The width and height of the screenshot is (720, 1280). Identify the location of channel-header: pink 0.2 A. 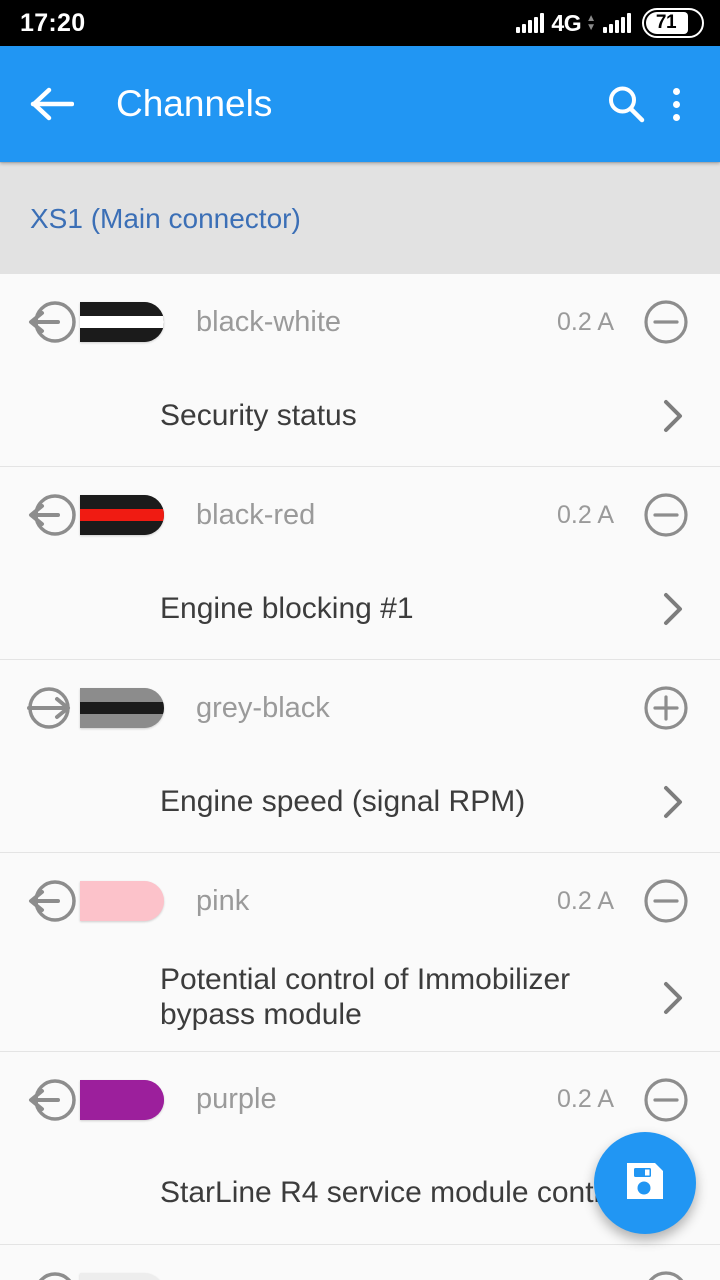
(360, 901).